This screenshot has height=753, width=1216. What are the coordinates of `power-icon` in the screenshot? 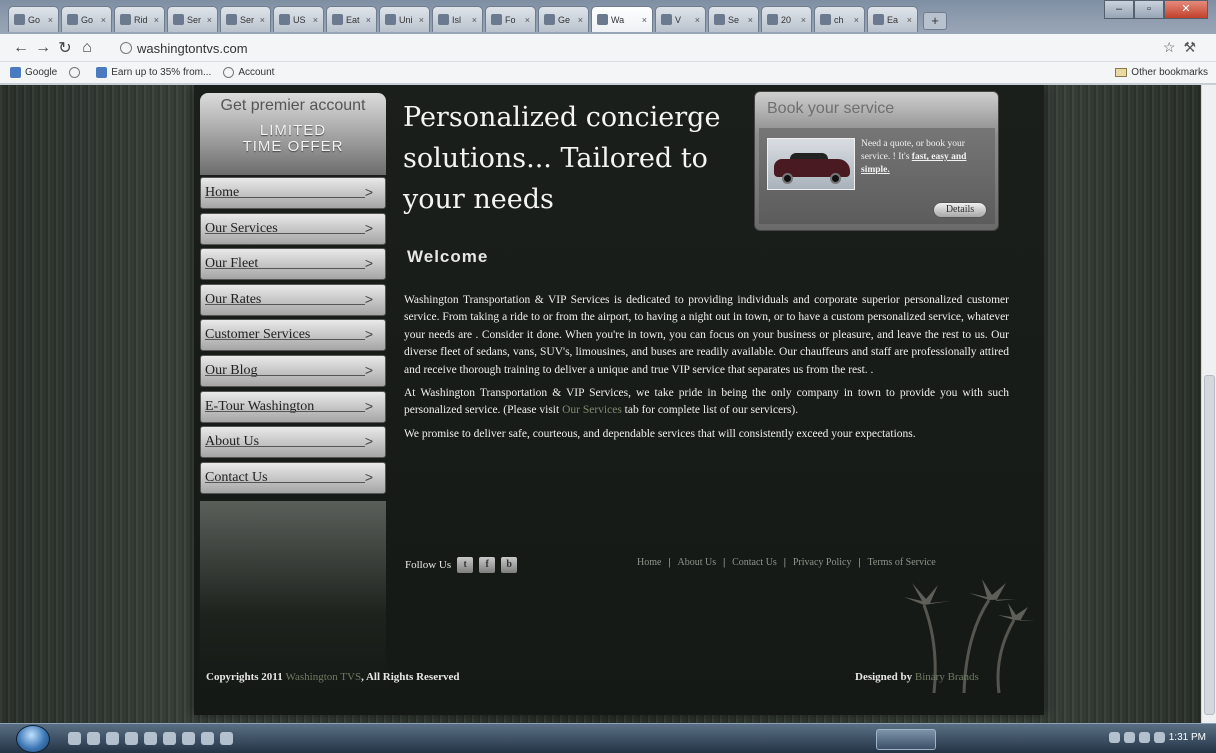 It's located at (131, 738).